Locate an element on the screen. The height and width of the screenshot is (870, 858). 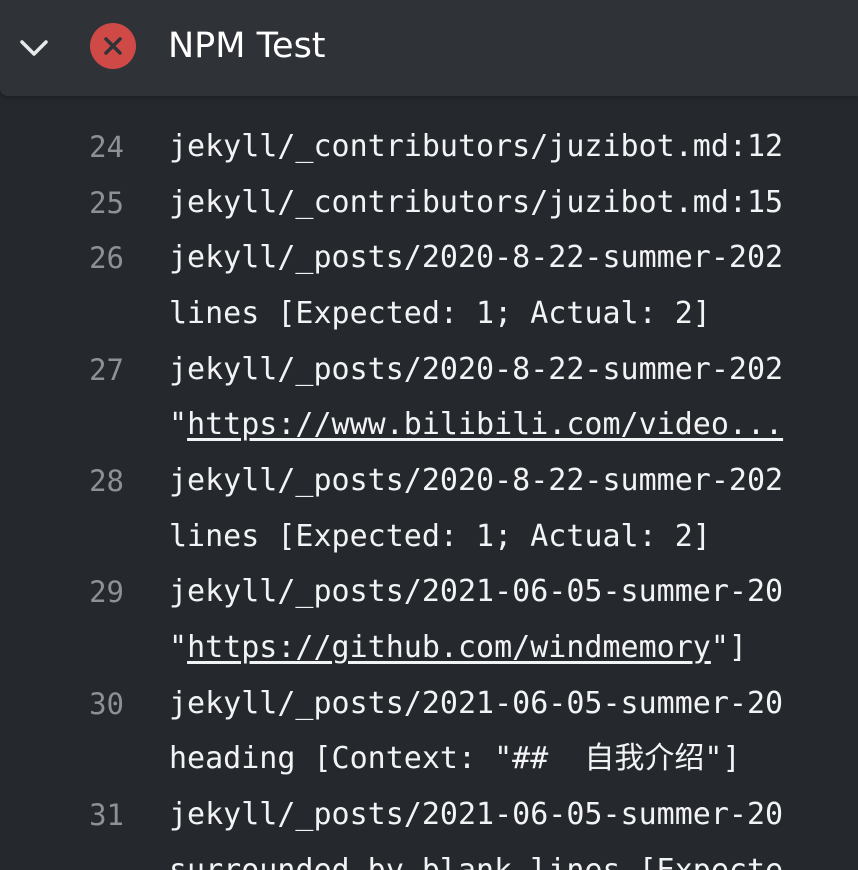
log-text: surrounded by blank lines [Expecte is located at coordinates (476, 856).